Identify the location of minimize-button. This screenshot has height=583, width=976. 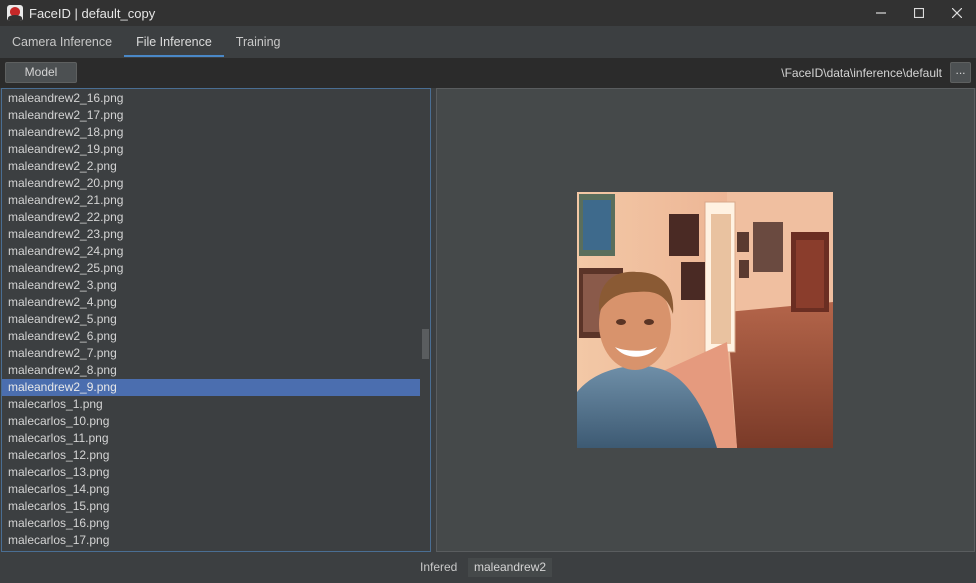
(881, 13).